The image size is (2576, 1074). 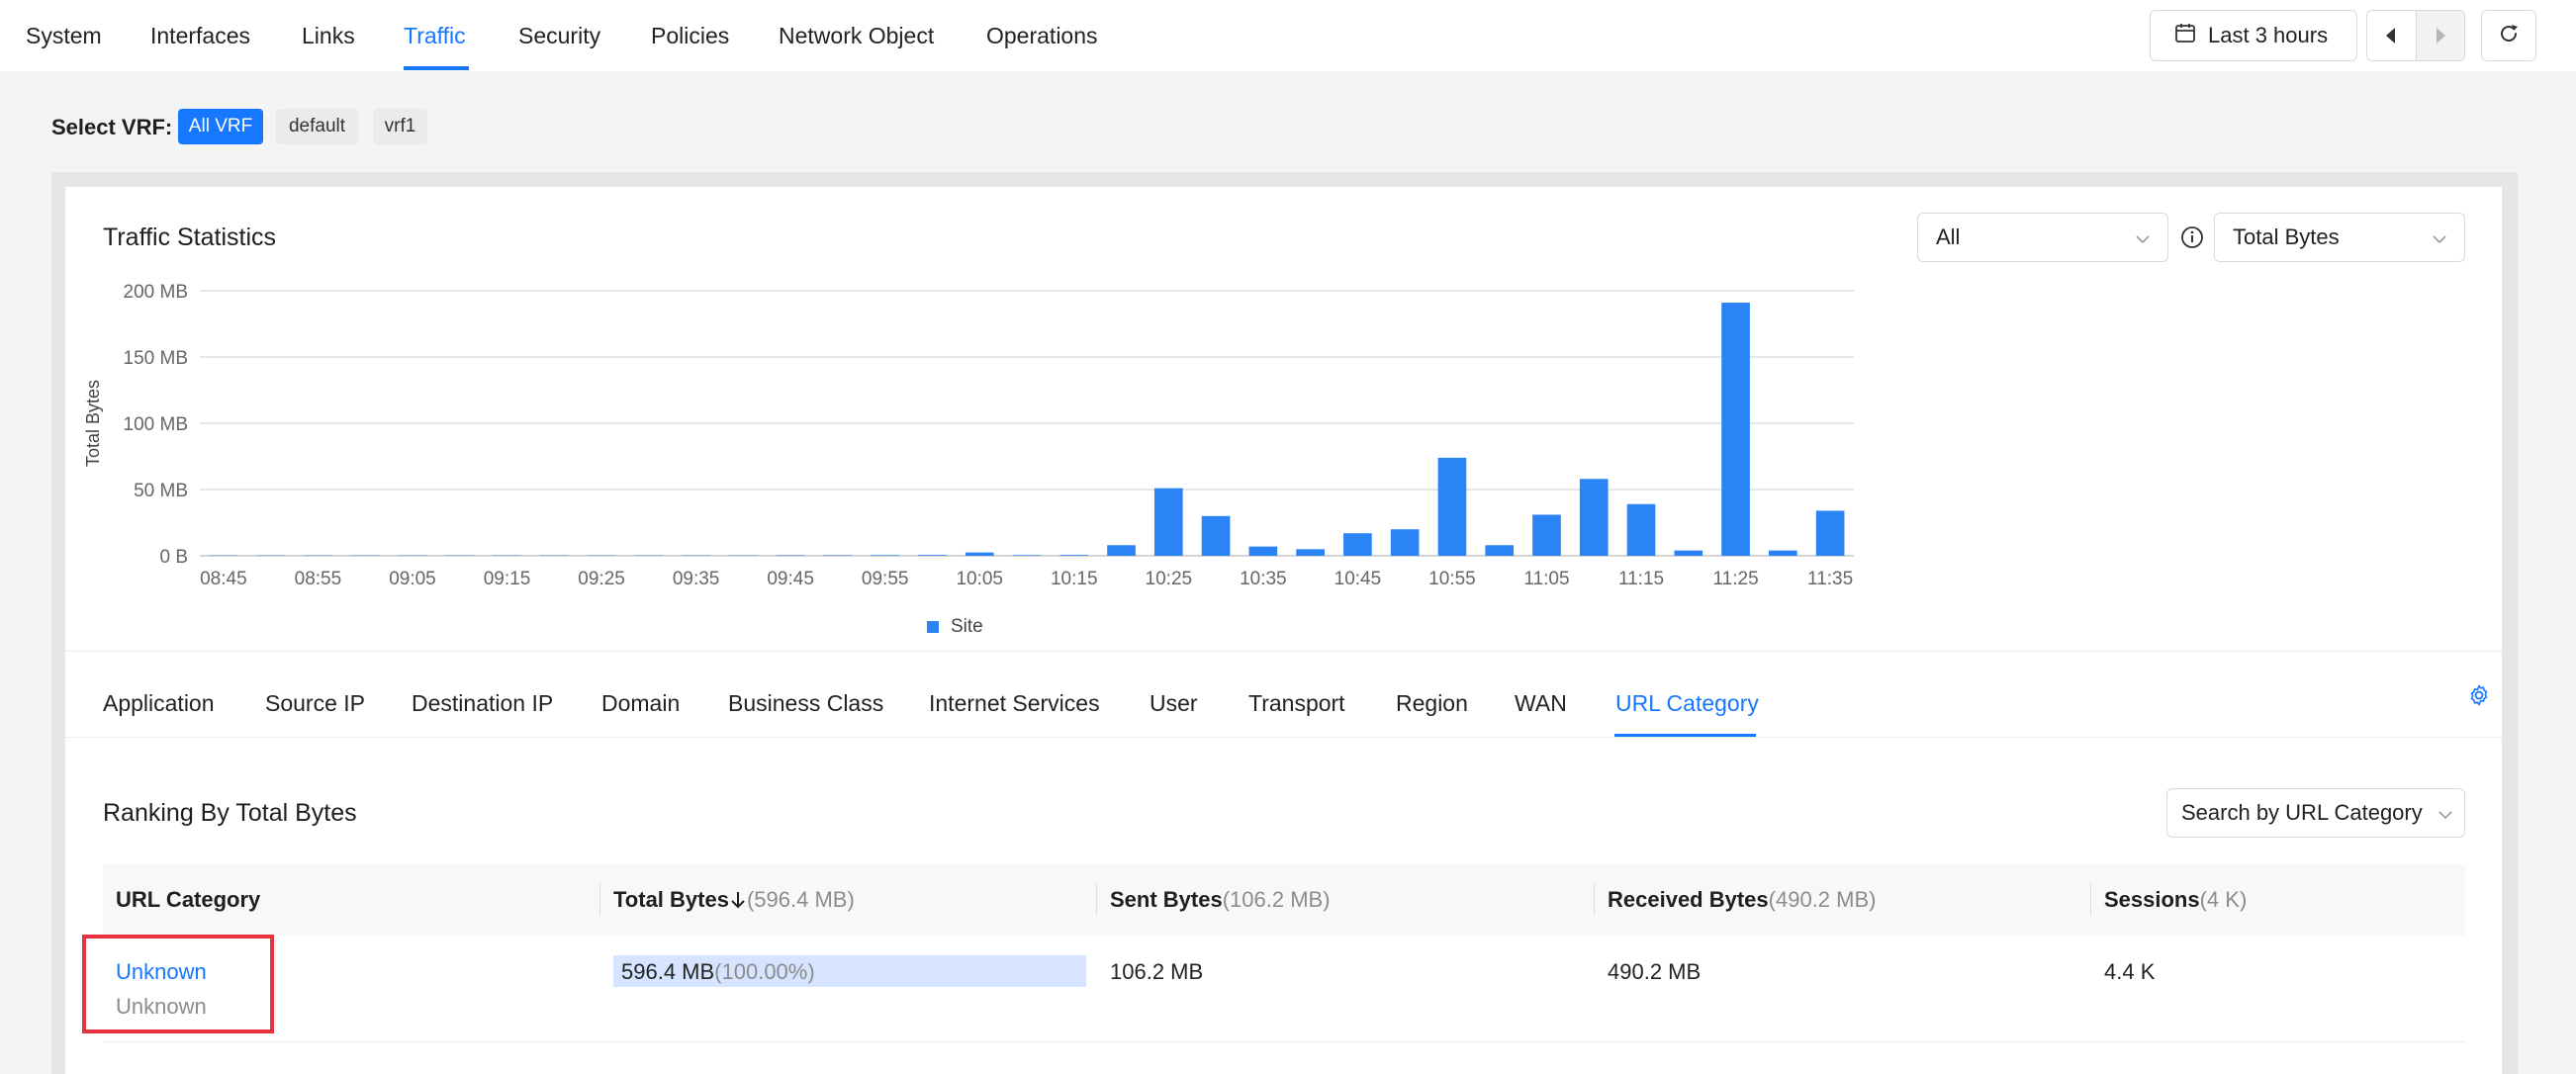 What do you see at coordinates (790, 579) in the screenshot?
I see `x-tick-label: 09:45` at bounding box center [790, 579].